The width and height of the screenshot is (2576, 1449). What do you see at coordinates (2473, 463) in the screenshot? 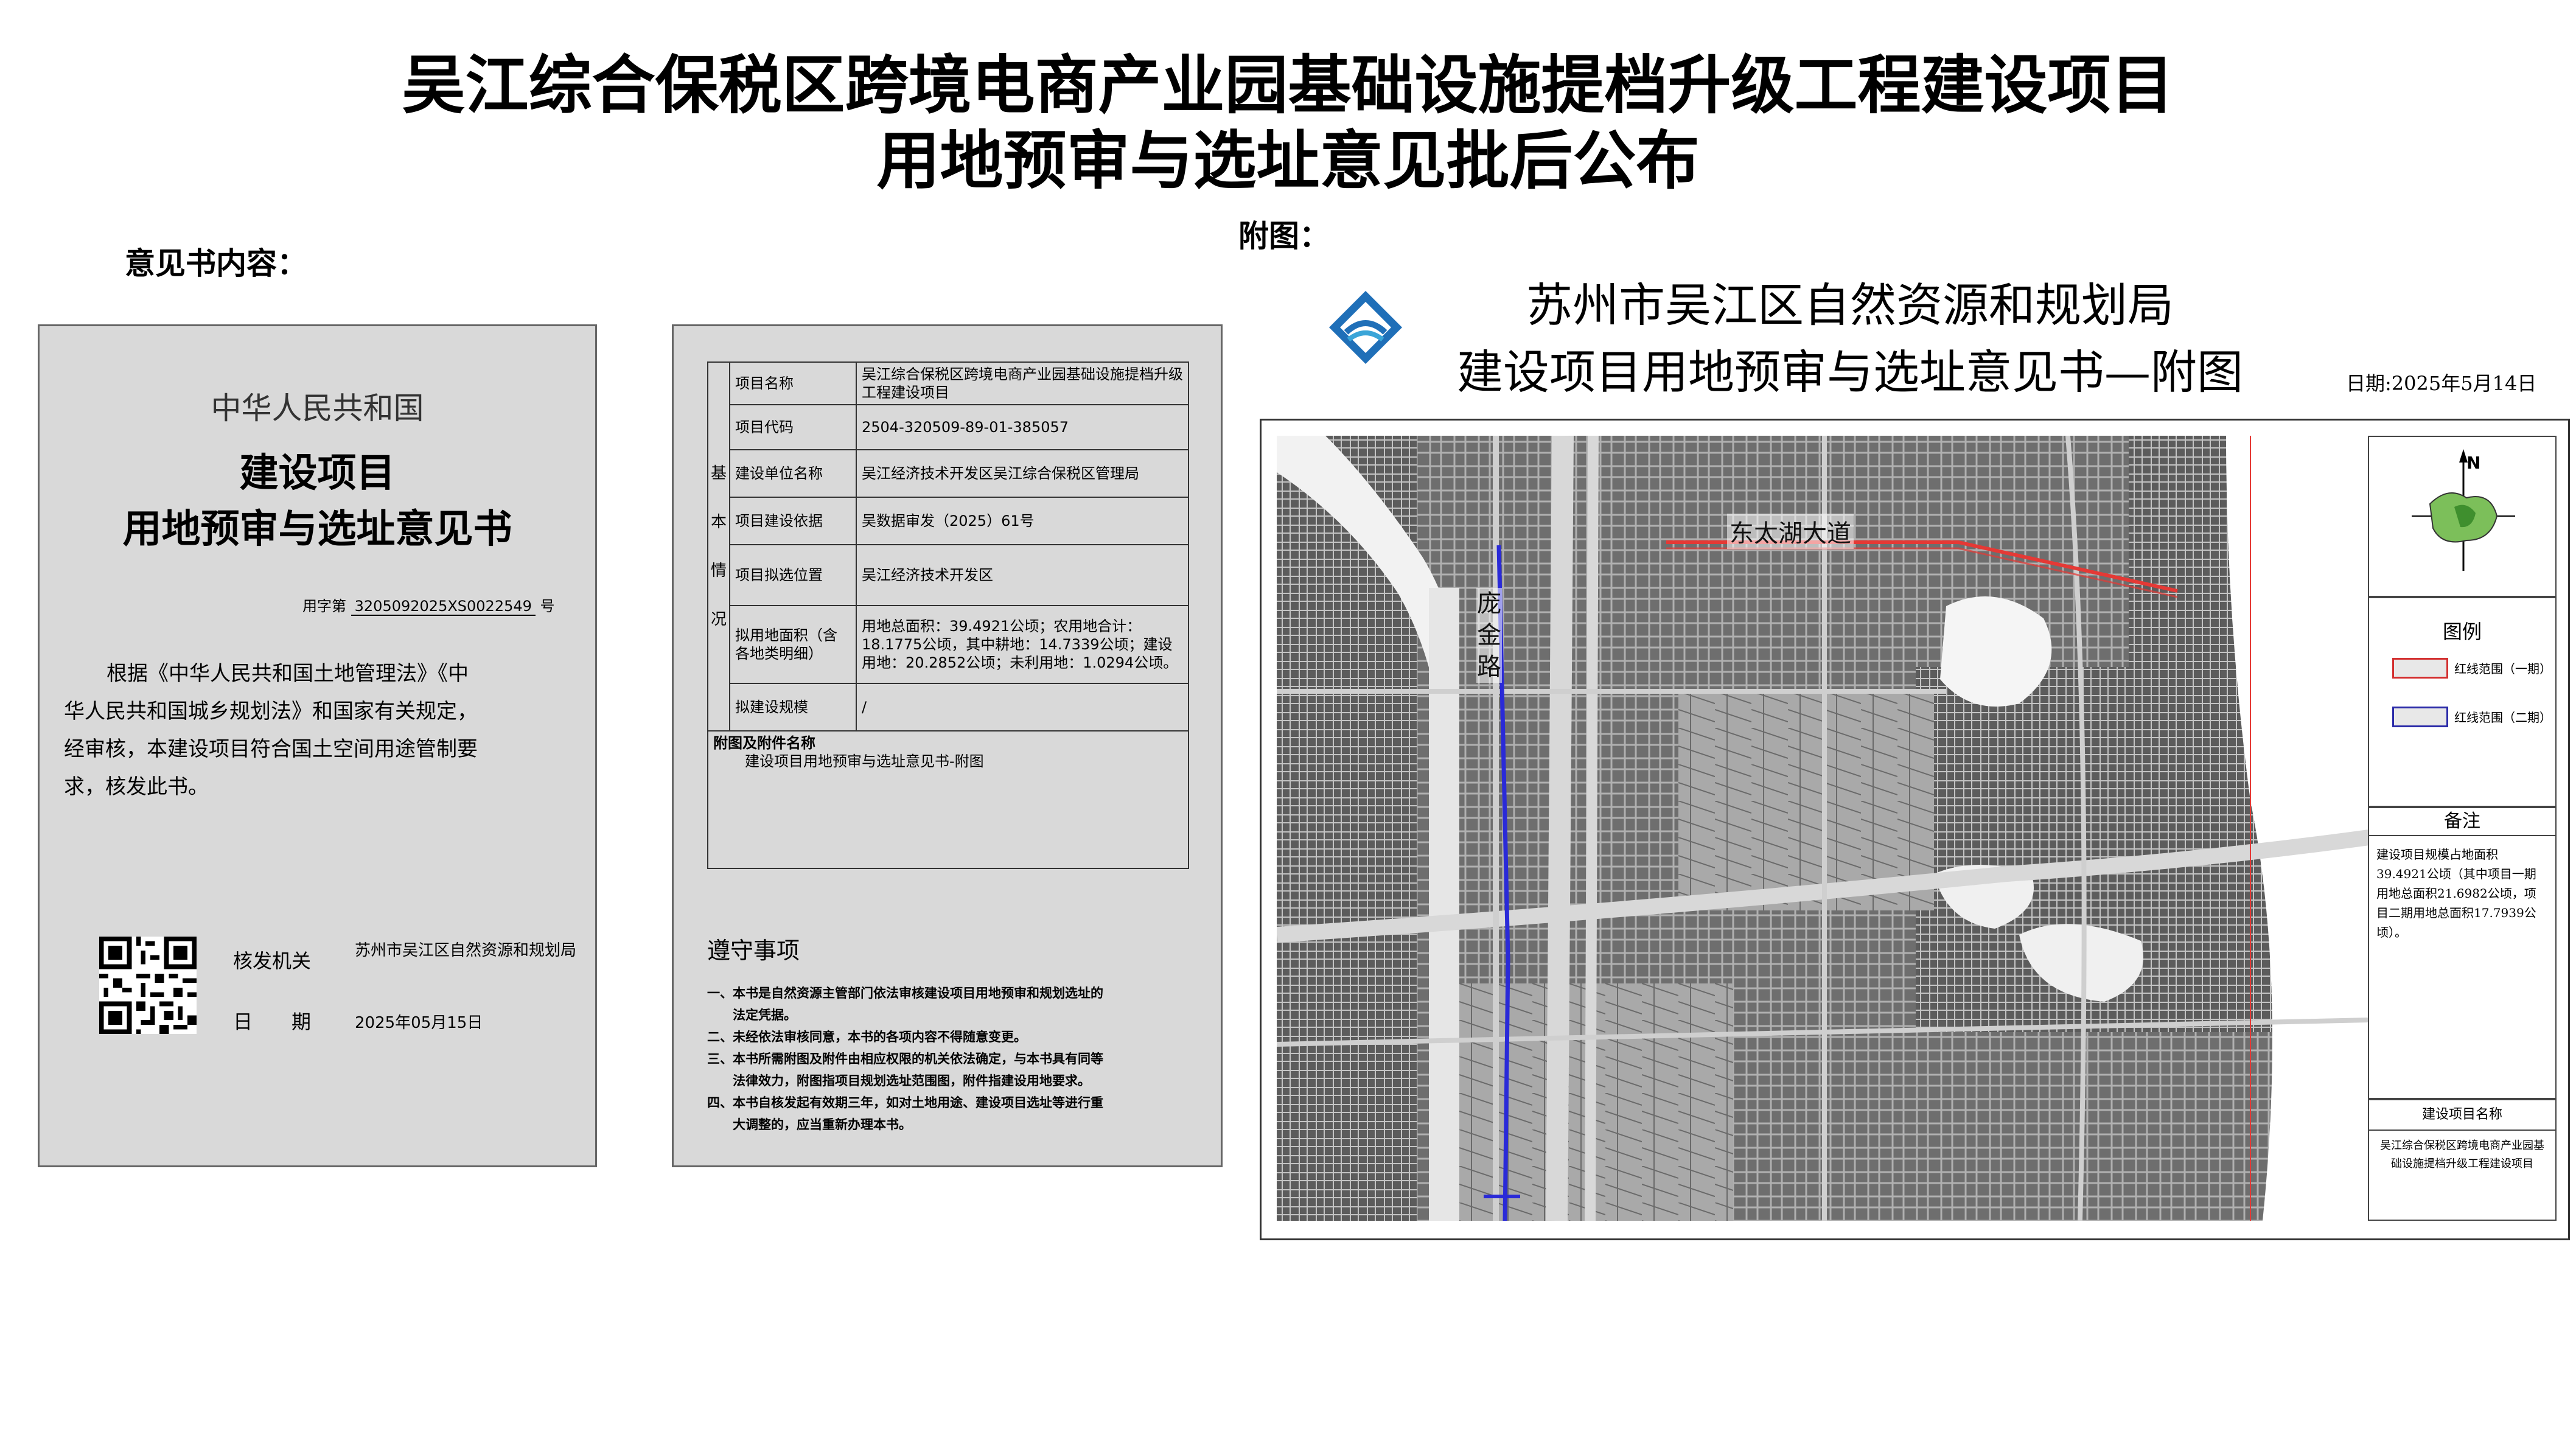
I see `north-label: N` at bounding box center [2473, 463].